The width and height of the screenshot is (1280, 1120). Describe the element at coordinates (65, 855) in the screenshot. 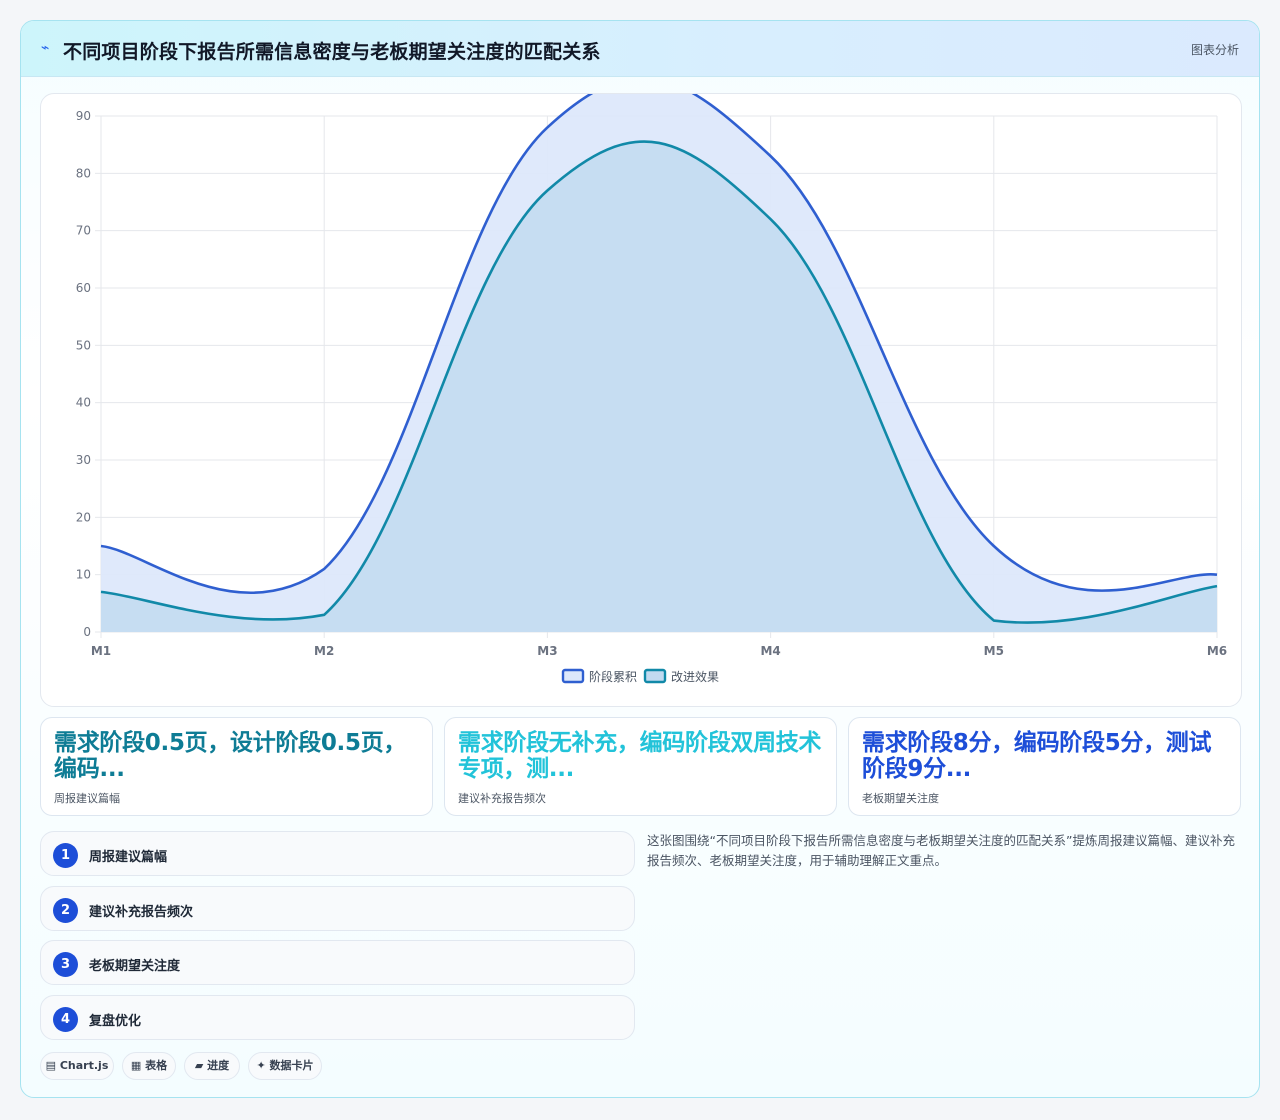

I see `step-number: 1` at that location.